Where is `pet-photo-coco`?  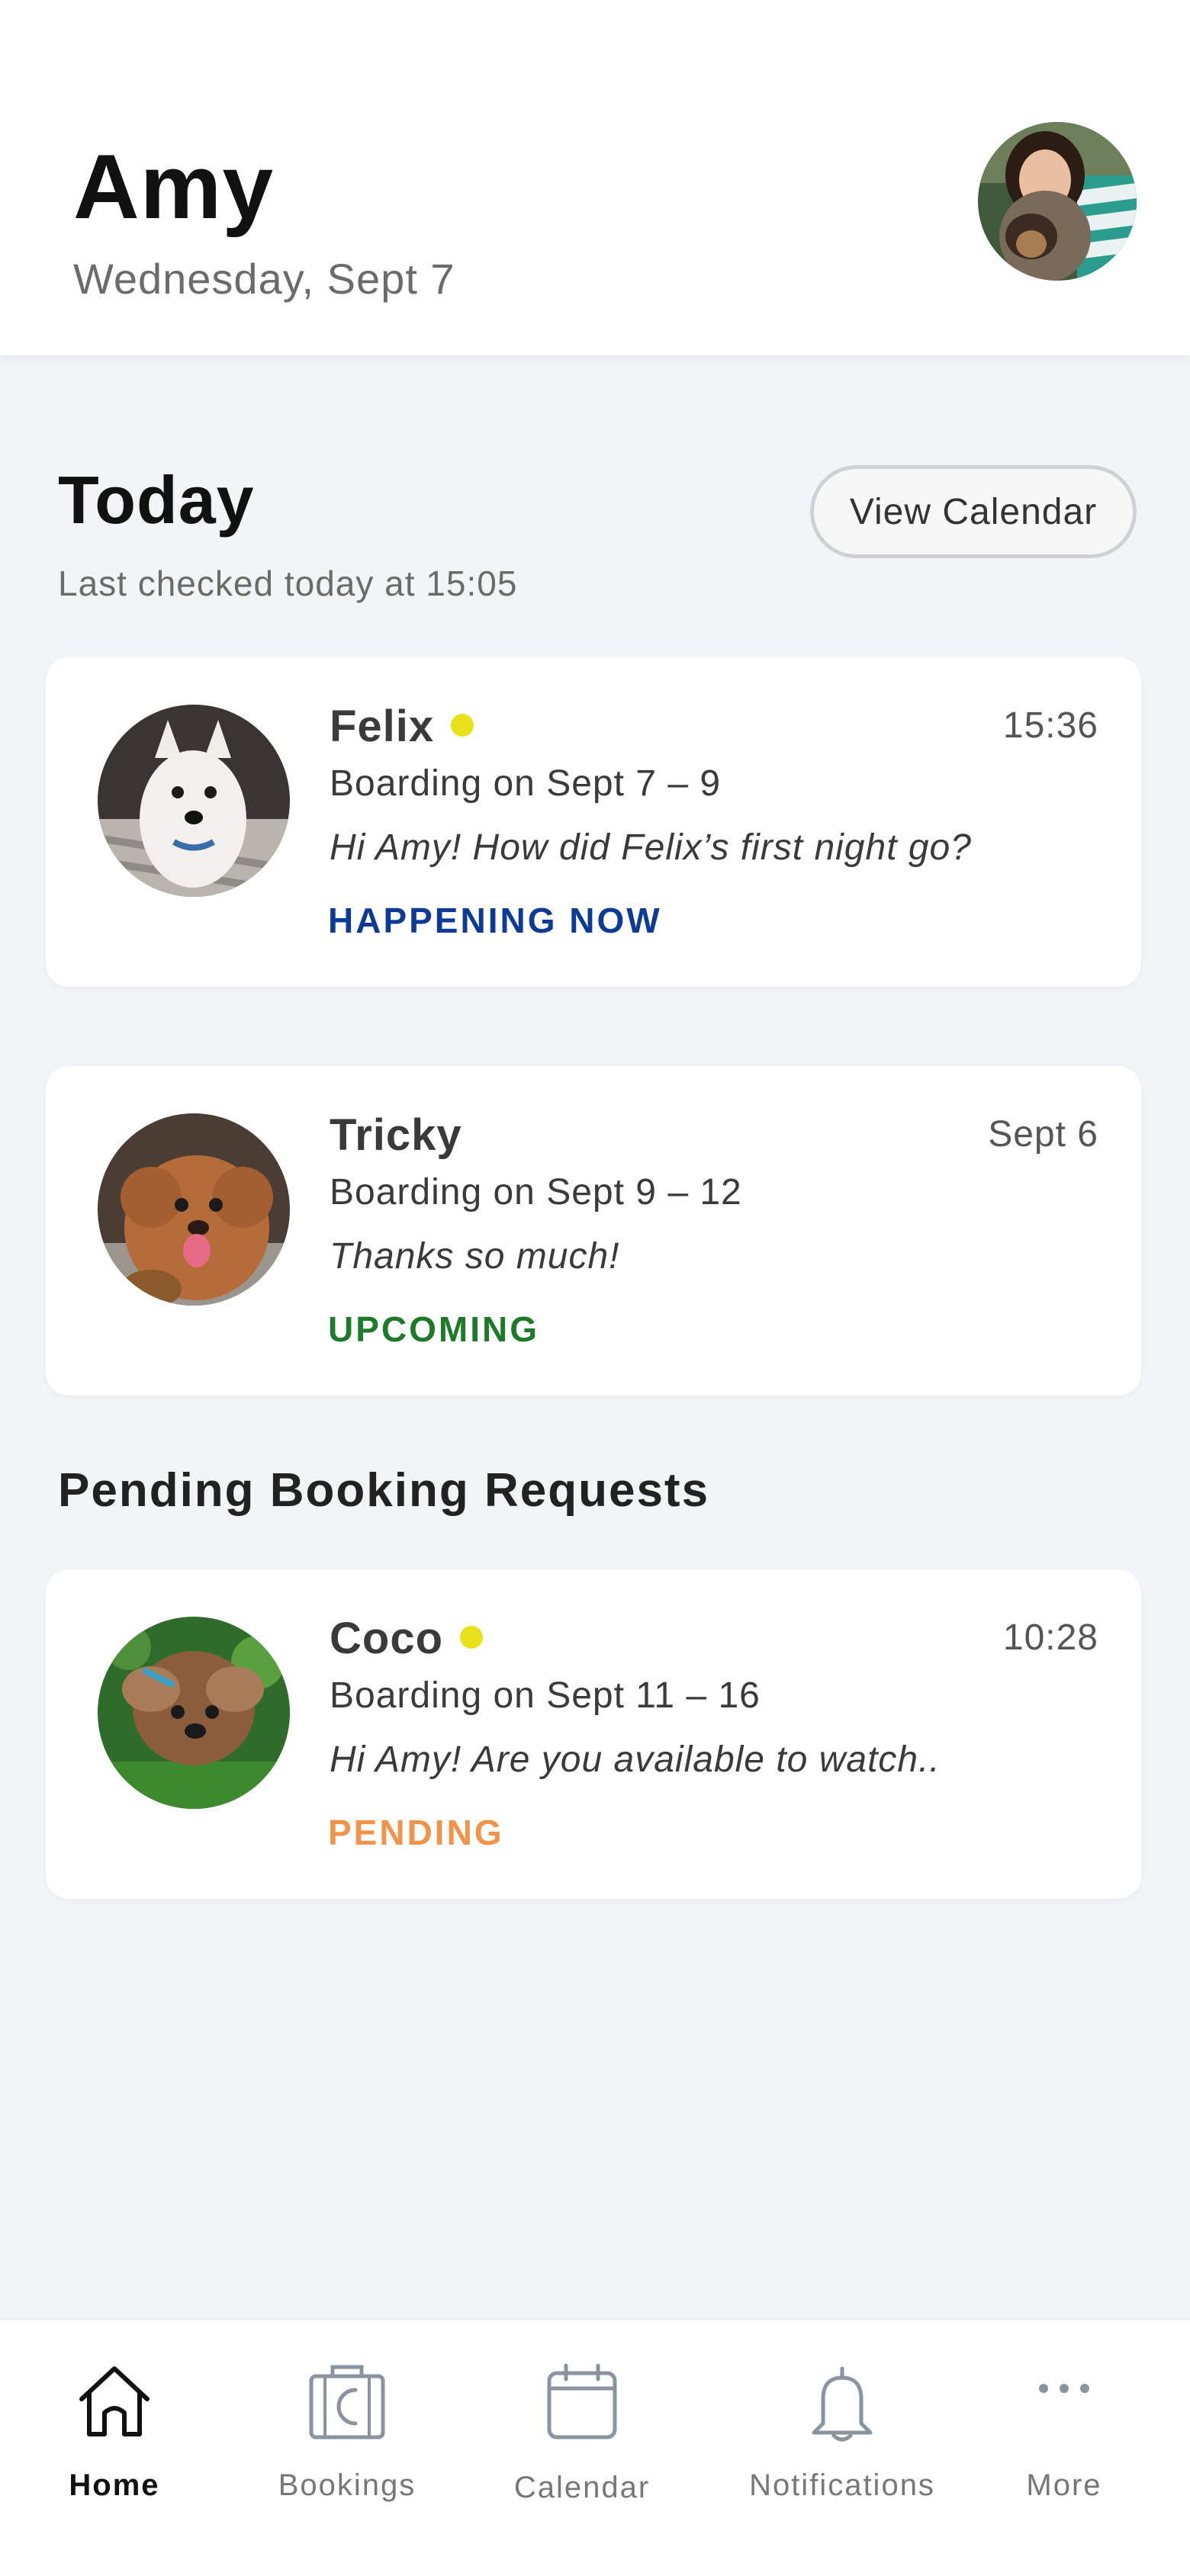
pet-photo-coco is located at coordinates (194, 1713).